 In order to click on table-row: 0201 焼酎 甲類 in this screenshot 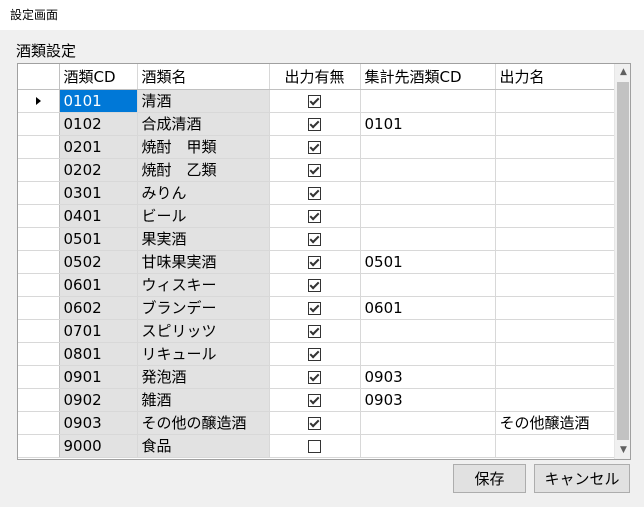, I will do `click(316, 147)`.